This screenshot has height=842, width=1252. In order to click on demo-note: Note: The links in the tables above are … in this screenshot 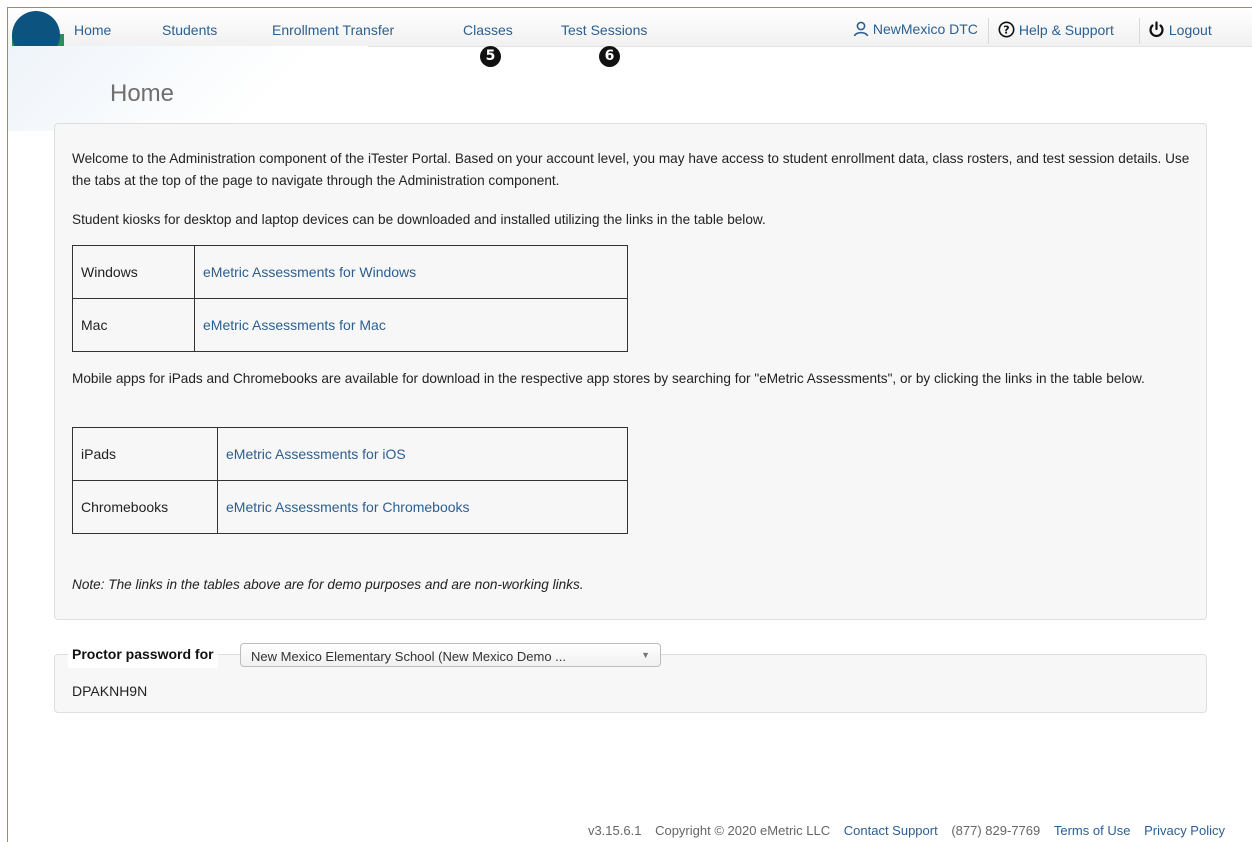, I will do `click(328, 584)`.